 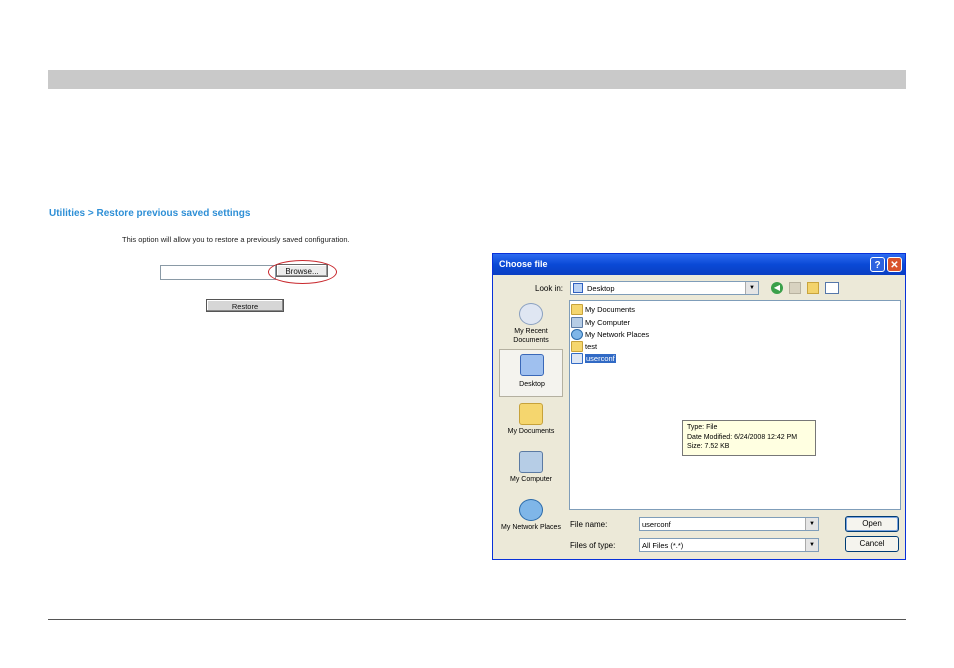 What do you see at coordinates (577, 334) in the screenshot?
I see `network-icon` at bounding box center [577, 334].